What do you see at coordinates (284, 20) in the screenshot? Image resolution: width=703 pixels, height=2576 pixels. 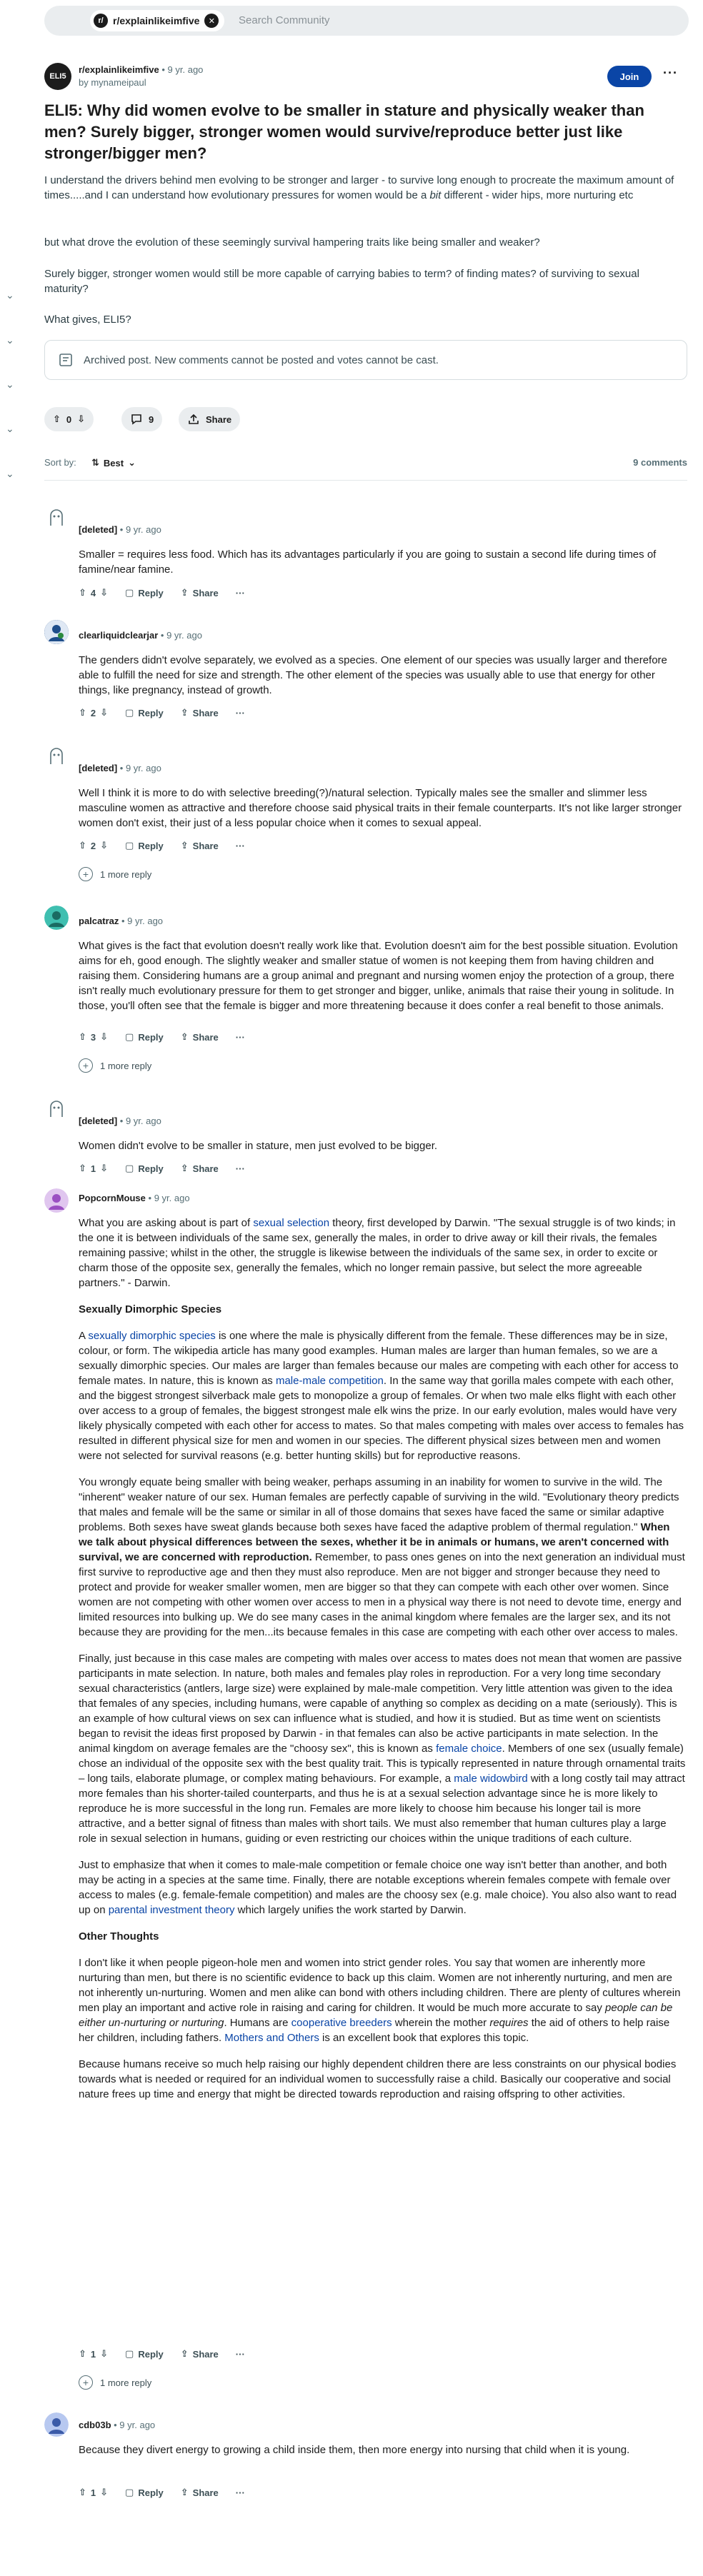 I see `search-input: Search Community` at bounding box center [284, 20].